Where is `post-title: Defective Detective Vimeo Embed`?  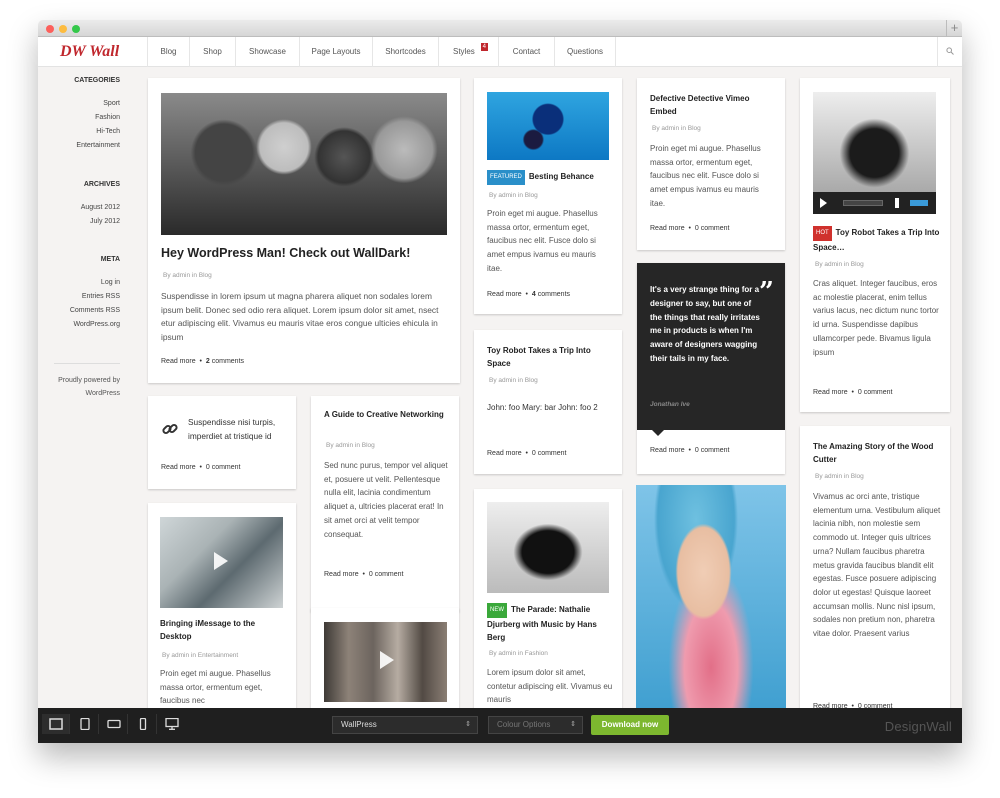 post-title: Defective Detective Vimeo Embed is located at coordinates (712, 105).